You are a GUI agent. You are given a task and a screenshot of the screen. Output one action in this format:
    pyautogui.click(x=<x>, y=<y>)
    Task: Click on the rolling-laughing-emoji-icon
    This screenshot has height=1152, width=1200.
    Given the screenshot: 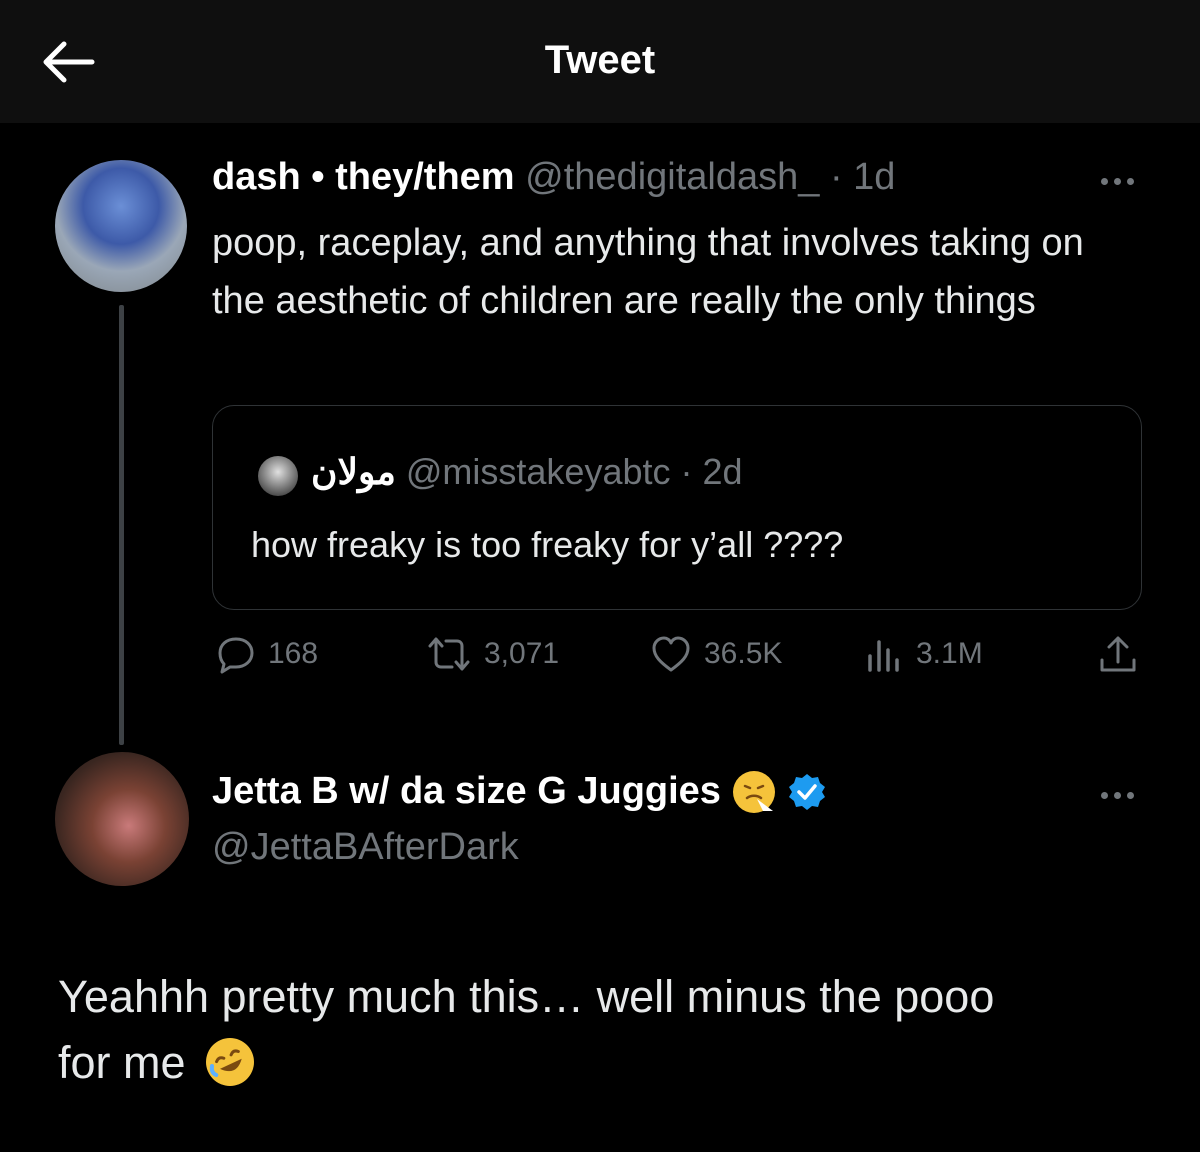 What is the action you would take?
    pyautogui.click(x=230, y=1062)
    